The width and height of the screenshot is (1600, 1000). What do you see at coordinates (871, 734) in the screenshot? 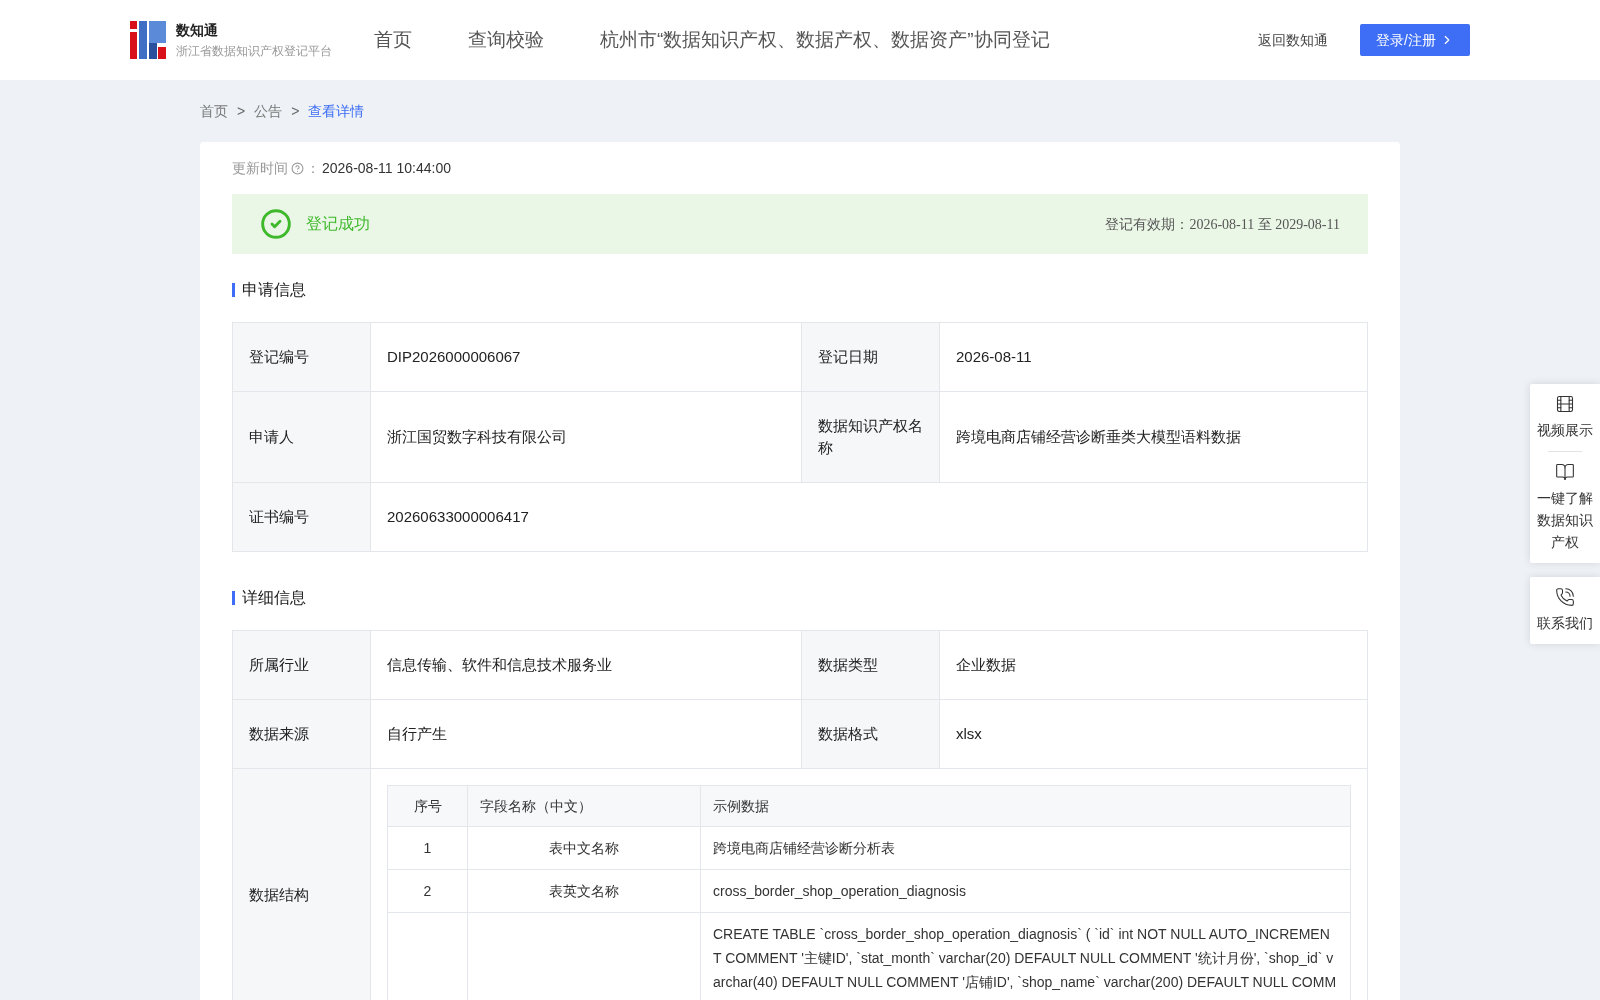
I see `field-label: 数据格式` at bounding box center [871, 734].